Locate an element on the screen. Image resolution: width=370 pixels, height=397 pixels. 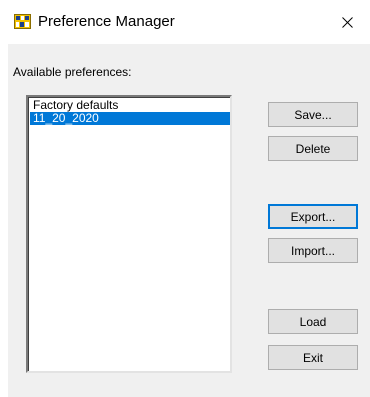
close-icon is located at coordinates (347, 22).